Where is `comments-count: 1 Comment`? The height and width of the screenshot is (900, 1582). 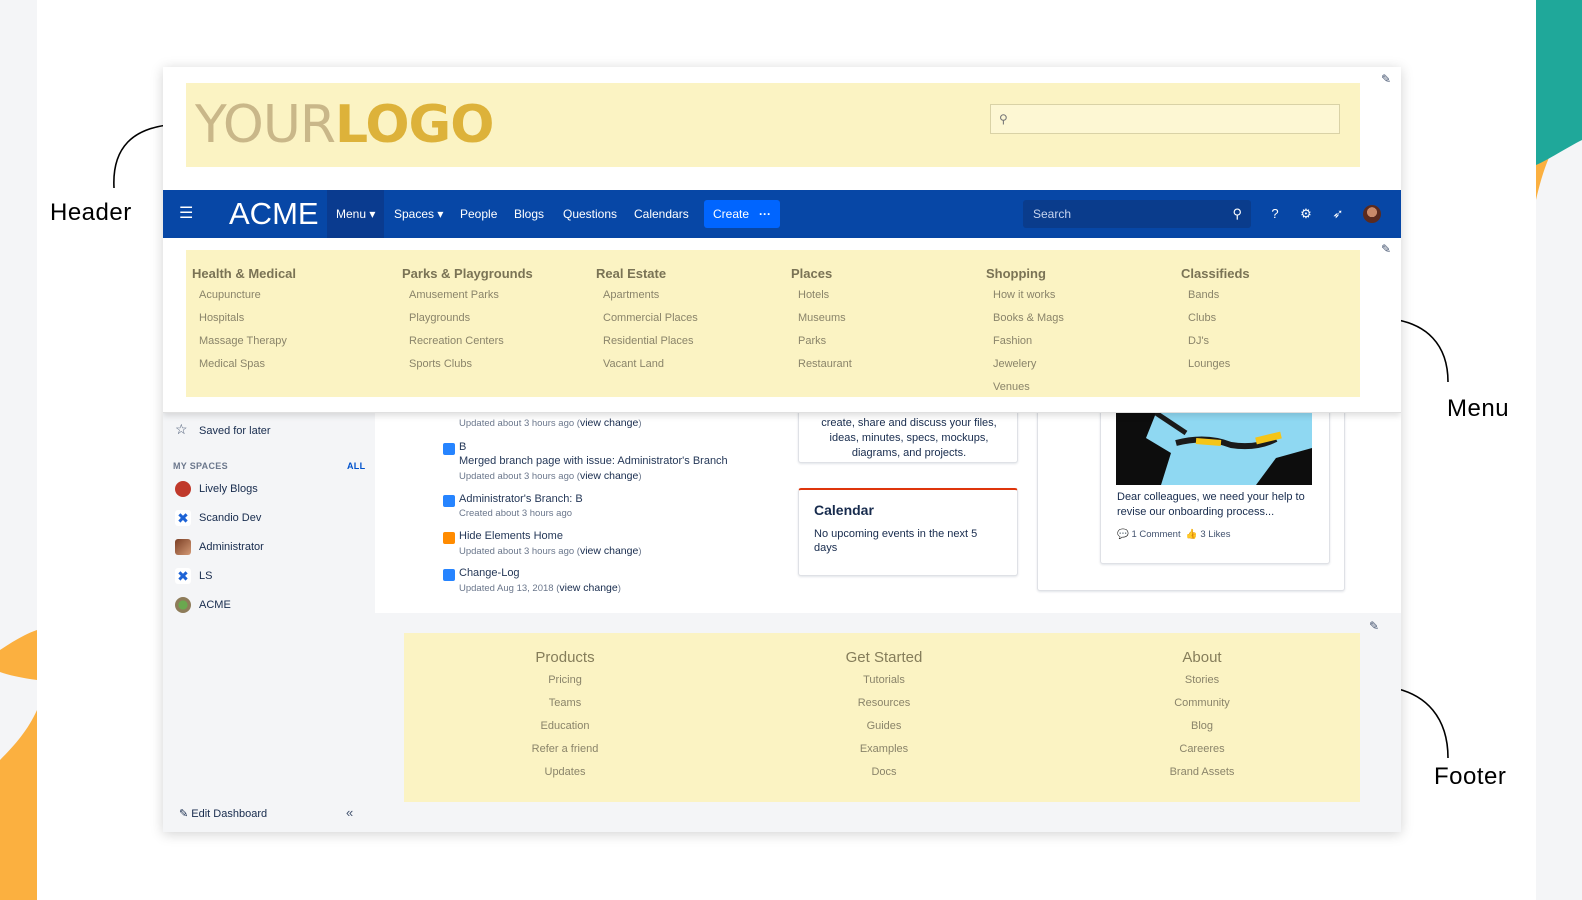 comments-count: 1 Comment is located at coordinates (1155, 534).